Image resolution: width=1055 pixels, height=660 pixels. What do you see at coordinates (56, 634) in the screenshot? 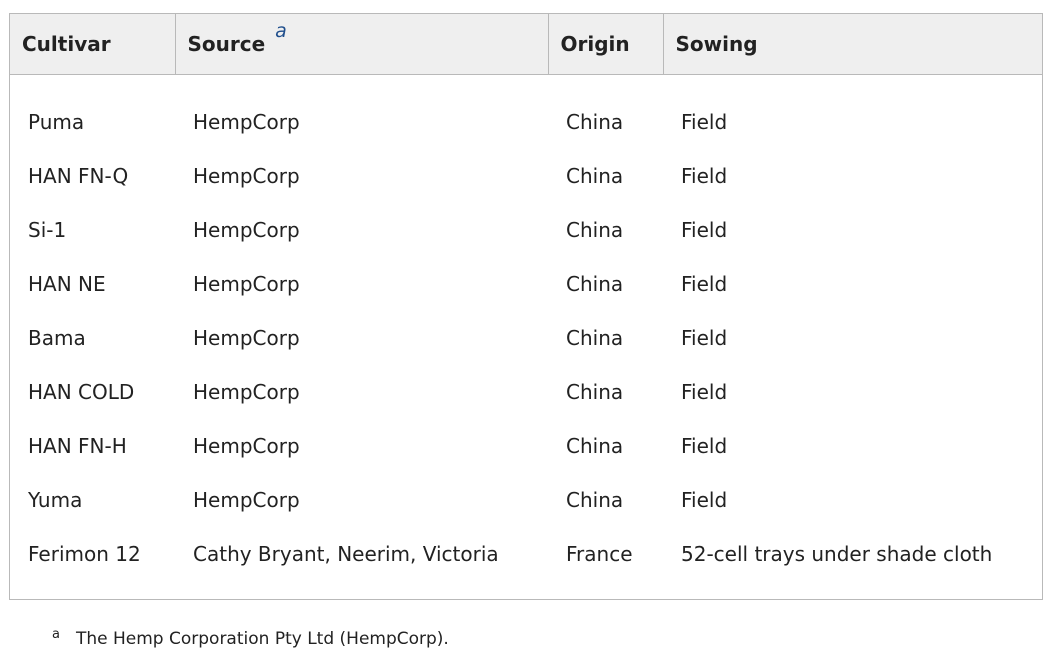
I see `footnote-mark: a` at bounding box center [56, 634].